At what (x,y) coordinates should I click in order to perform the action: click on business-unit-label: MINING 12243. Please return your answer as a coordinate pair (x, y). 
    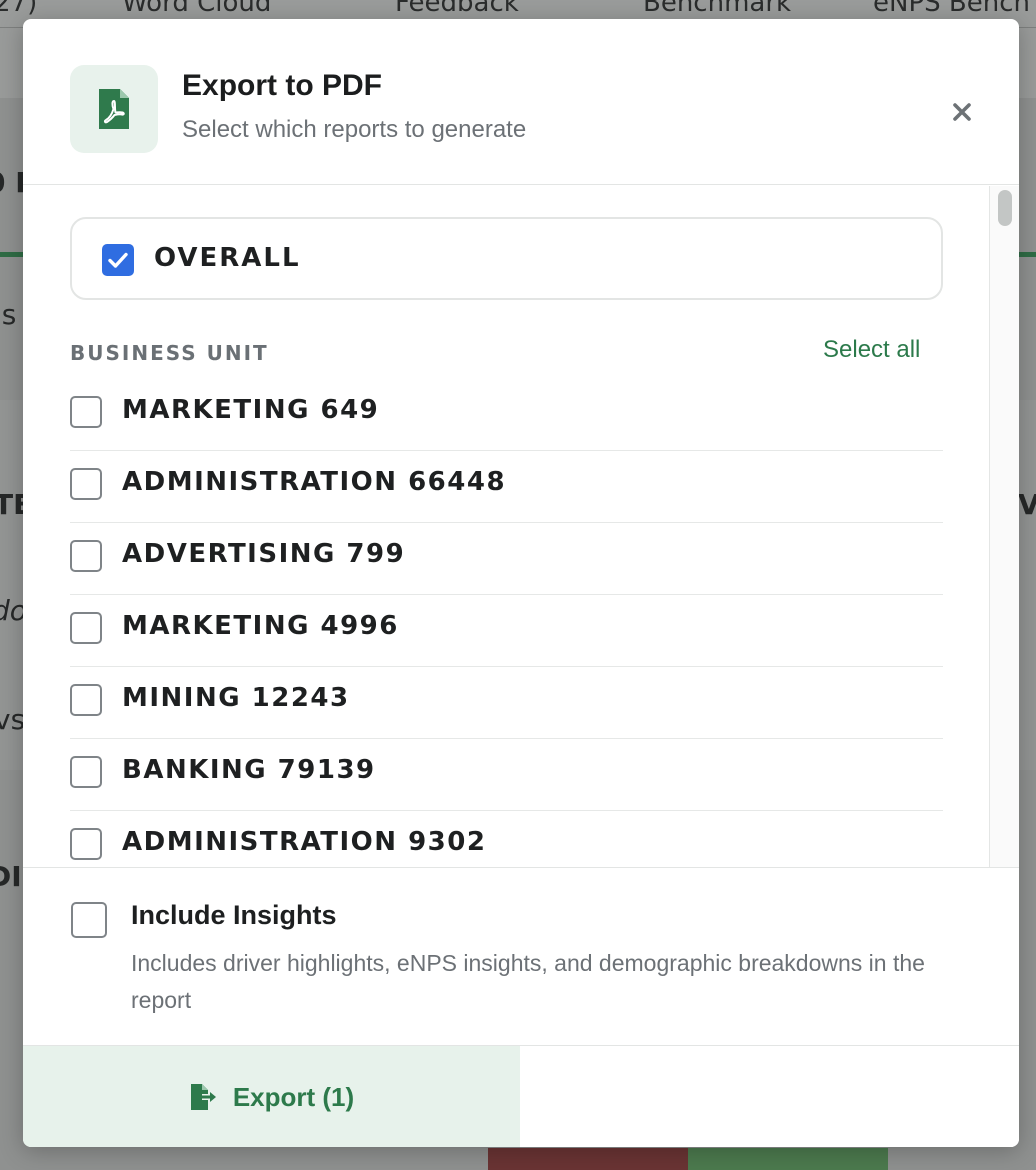
    Looking at the image, I should click on (236, 698).